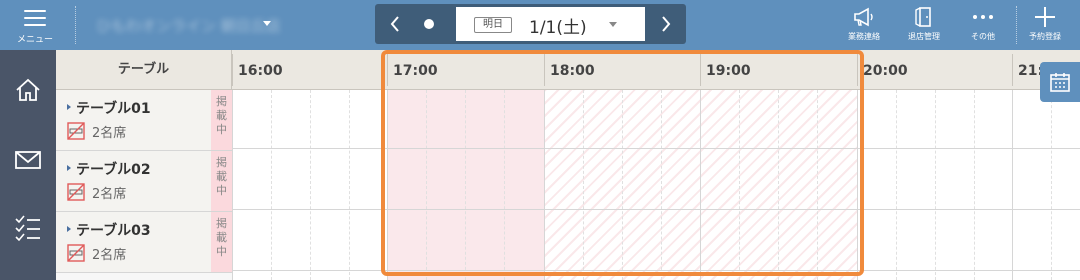 The image size is (1080, 280). What do you see at coordinates (983, 36) in the screenshot?
I see `tool-label: その他` at bounding box center [983, 36].